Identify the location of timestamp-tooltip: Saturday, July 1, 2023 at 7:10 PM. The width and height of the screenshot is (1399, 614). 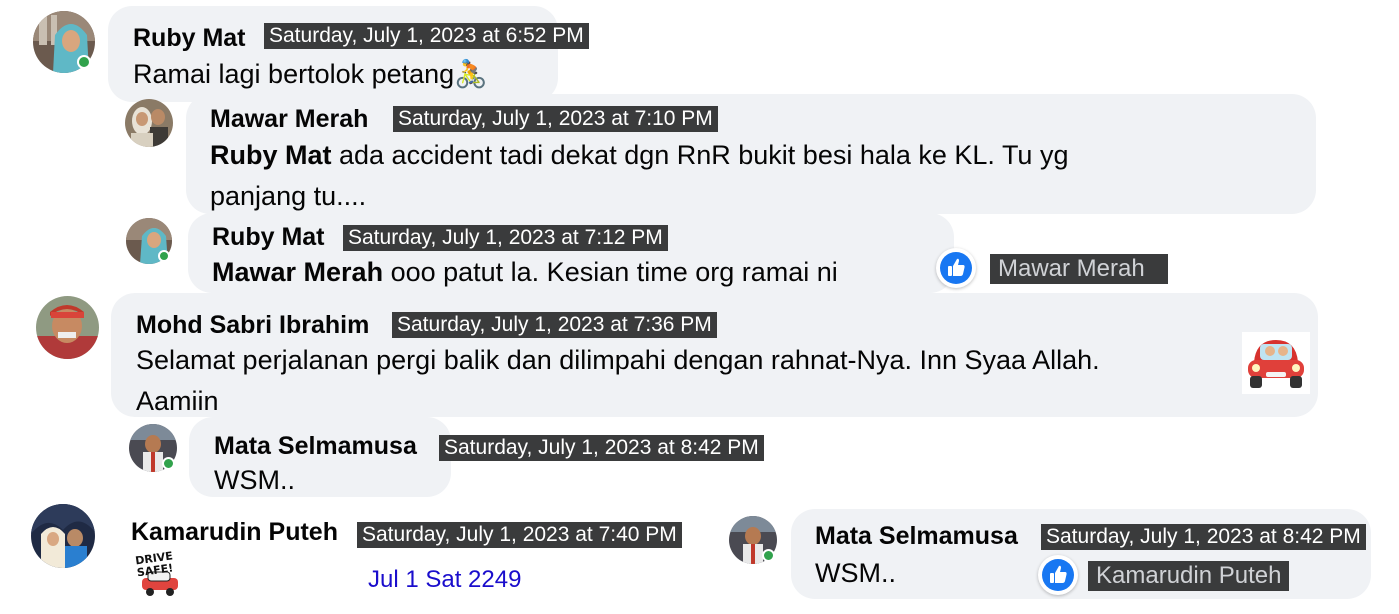
(555, 119).